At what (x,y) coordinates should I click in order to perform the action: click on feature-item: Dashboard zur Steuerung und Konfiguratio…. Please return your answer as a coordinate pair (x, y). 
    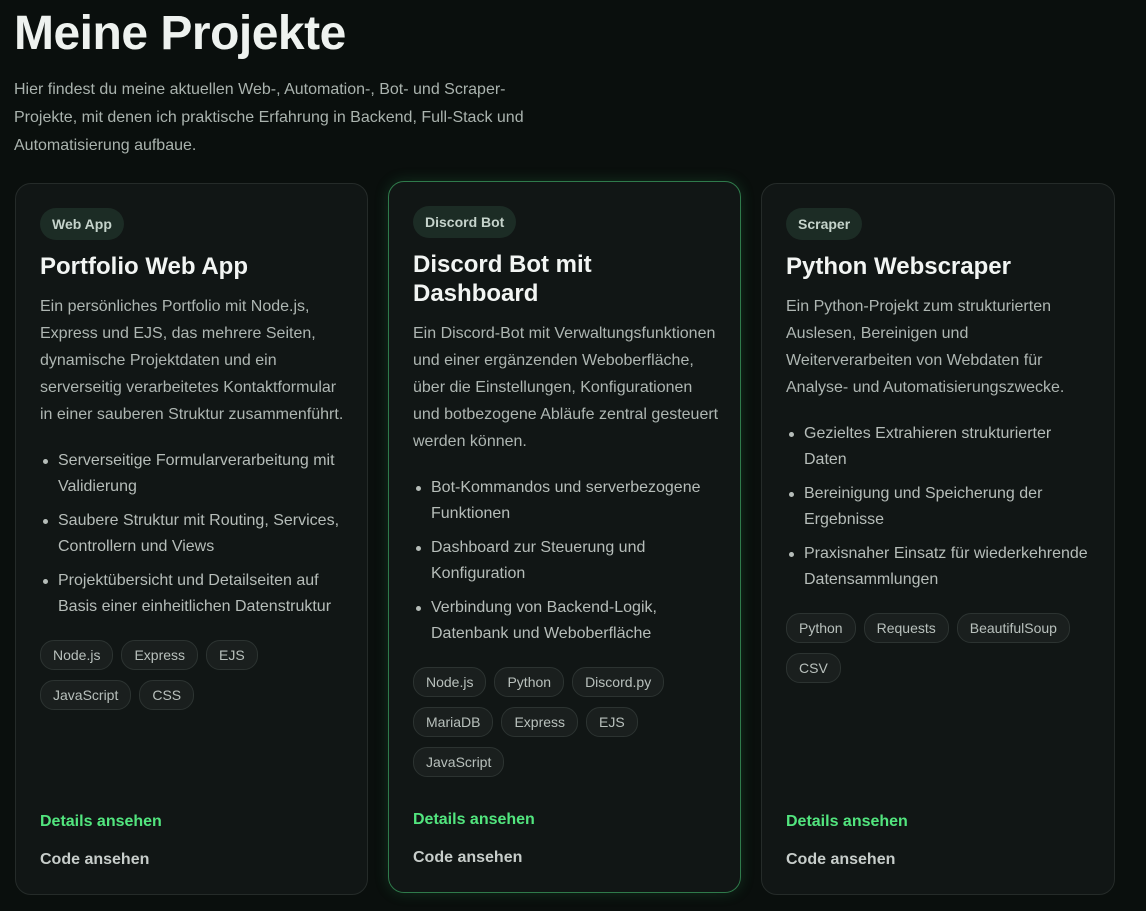
    Looking at the image, I should click on (567, 561).